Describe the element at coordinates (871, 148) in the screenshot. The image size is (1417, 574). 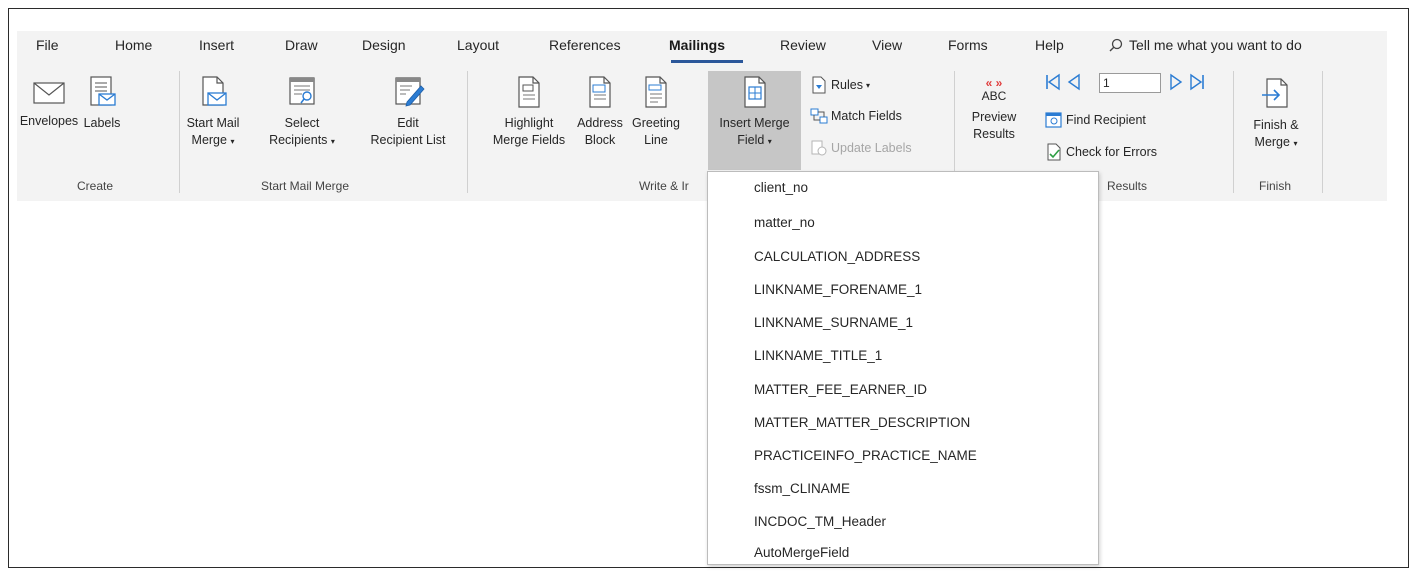
I see `update-labels-label: Update Labels` at that location.